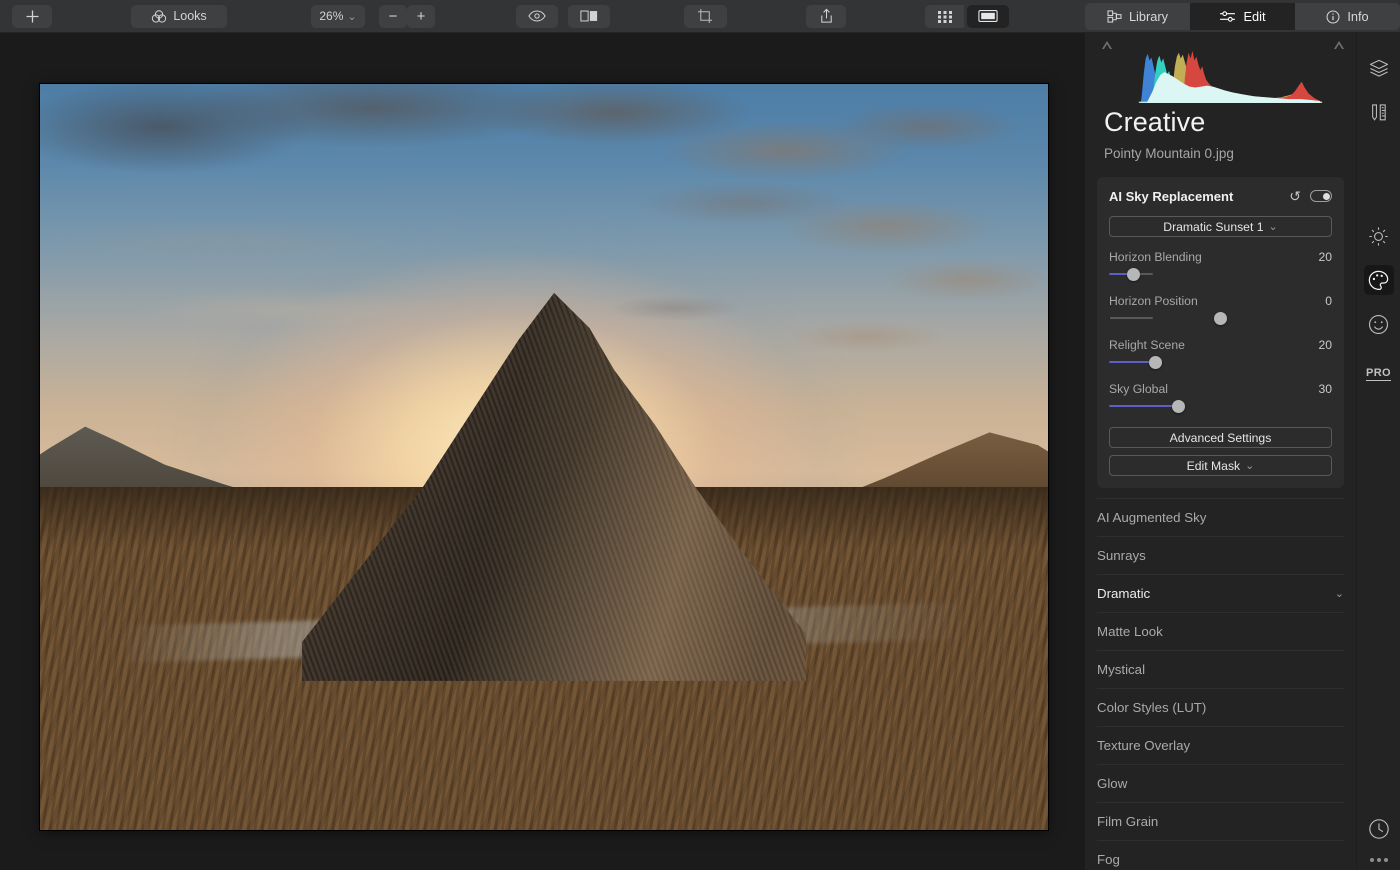 This screenshot has width=1400, height=870. I want to click on slider-row: Horizon Blending 20, so click(1220, 257).